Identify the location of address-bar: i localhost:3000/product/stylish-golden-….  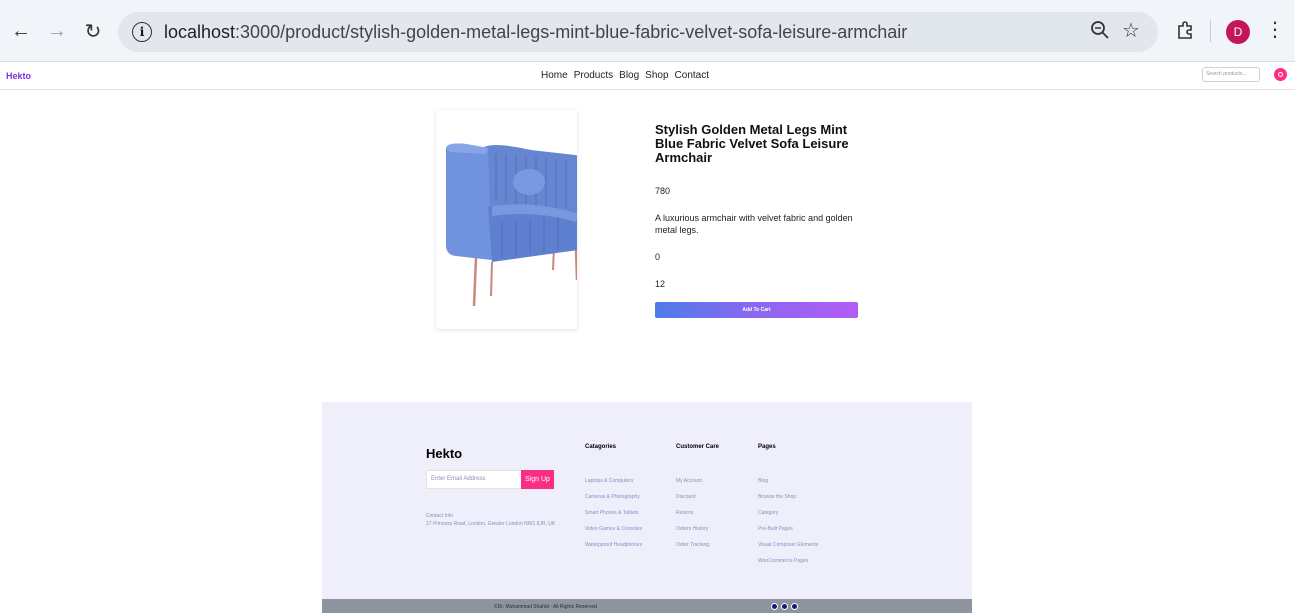
(638, 32).